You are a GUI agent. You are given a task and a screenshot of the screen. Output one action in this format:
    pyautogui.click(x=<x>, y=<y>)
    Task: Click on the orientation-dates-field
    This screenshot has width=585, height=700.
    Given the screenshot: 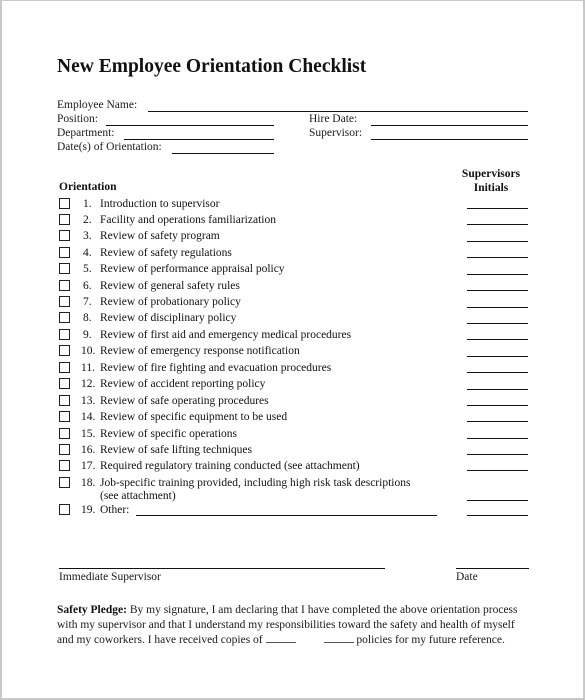 What is the action you would take?
    pyautogui.click(x=223, y=153)
    